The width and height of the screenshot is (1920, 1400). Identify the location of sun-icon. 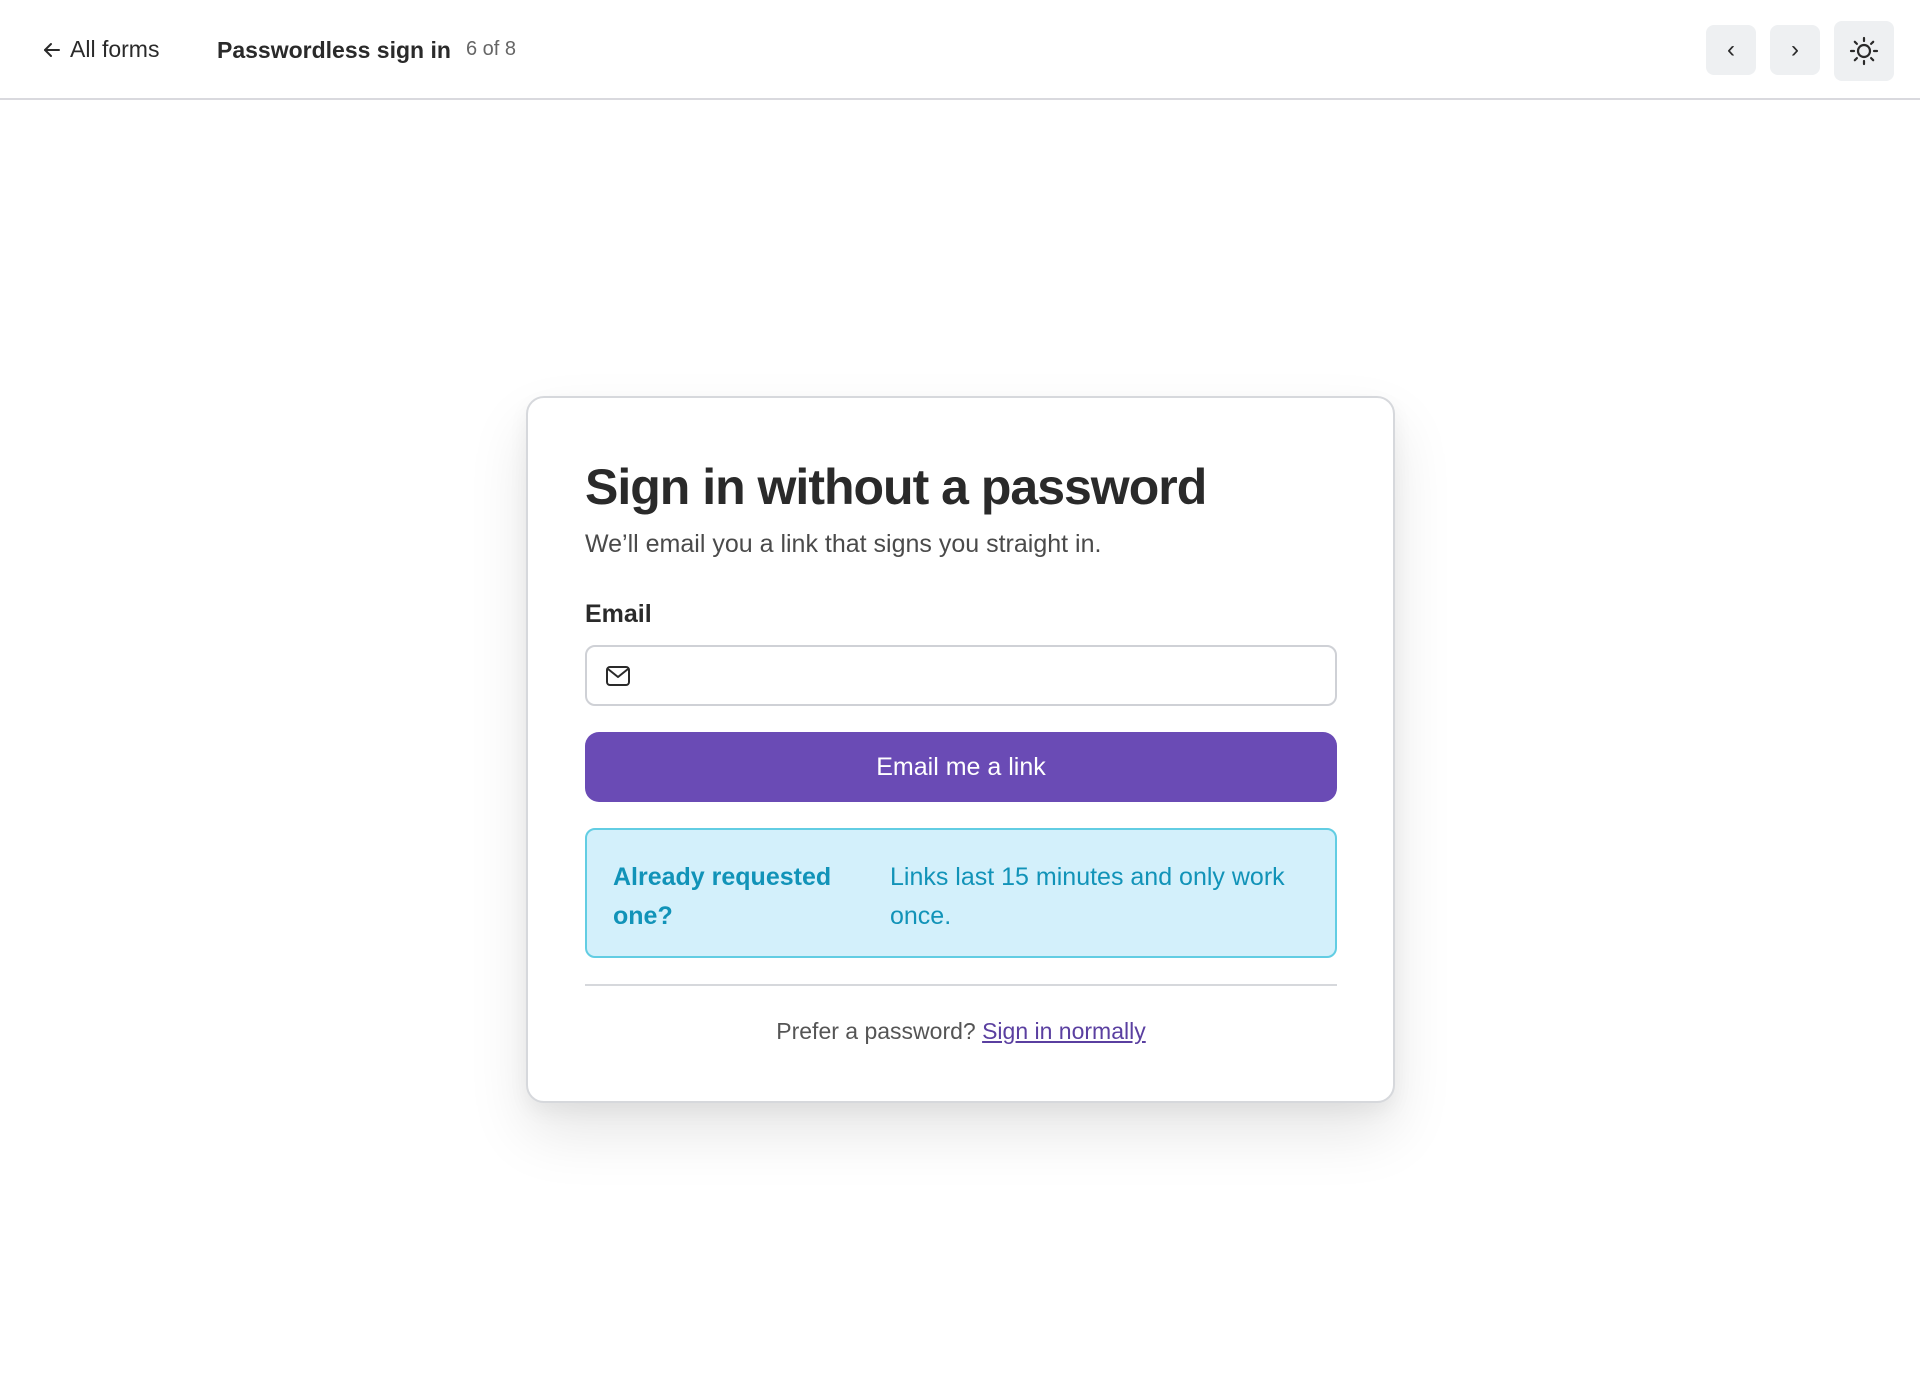
(1864, 51).